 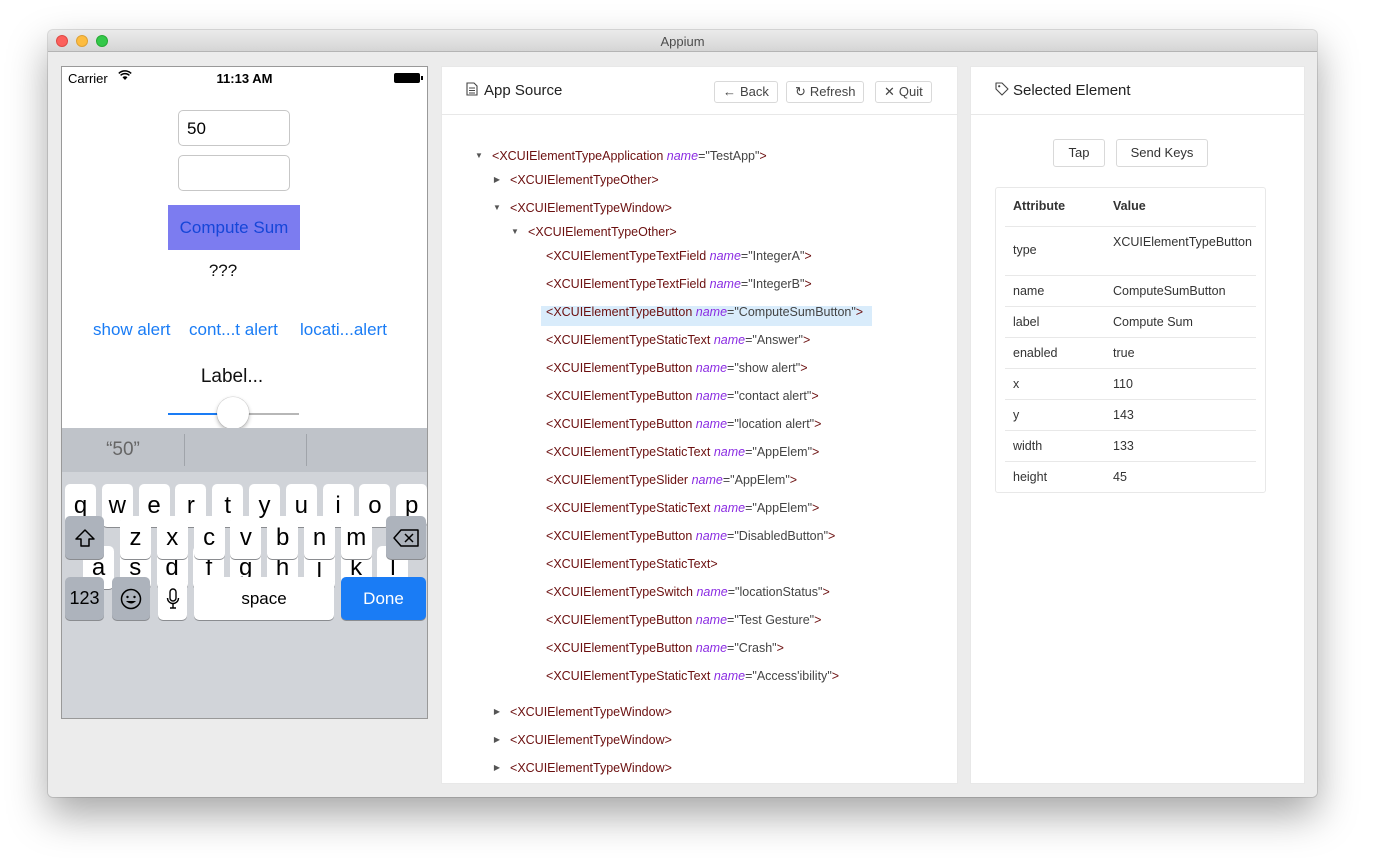 What do you see at coordinates (135, 537) in the screenshot?
I see `key-z: z` at bounding box center [135, 537].